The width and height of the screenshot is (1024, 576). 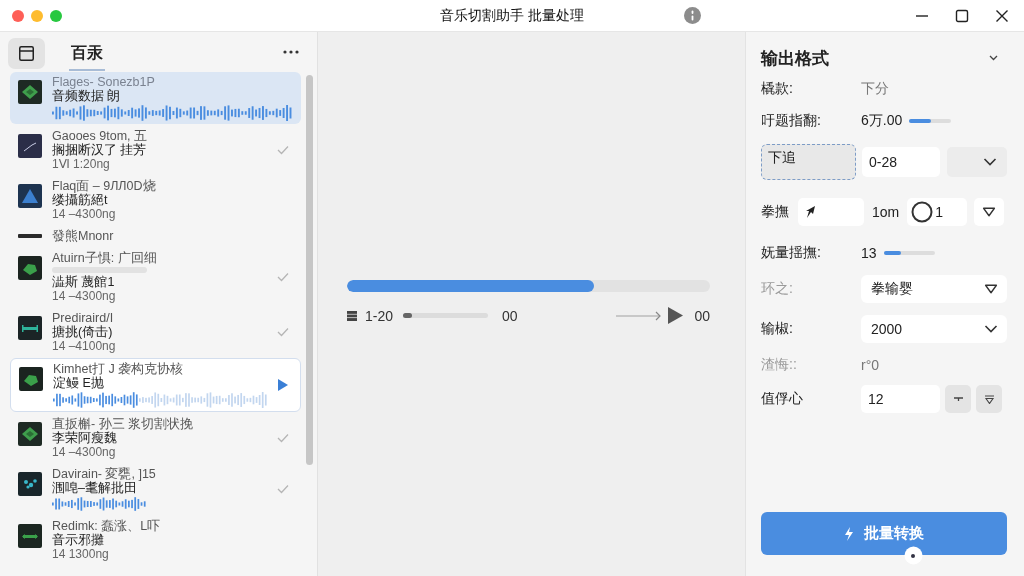 I want to click on file-subtitle: 李荣阿瘦魏, so click(x=85, y=438).